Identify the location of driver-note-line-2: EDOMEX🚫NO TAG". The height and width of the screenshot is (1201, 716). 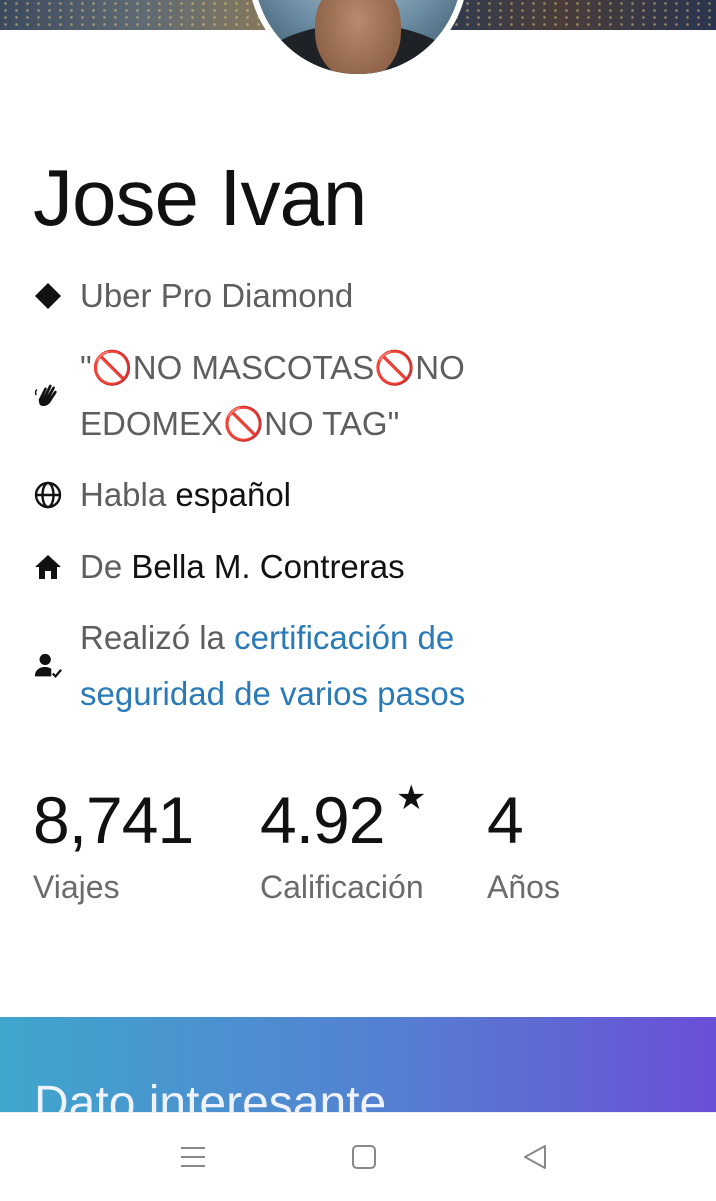
(240, 423).